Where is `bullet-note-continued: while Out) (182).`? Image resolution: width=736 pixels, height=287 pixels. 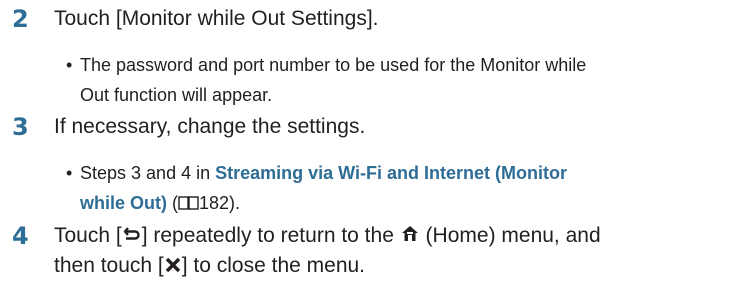 bullet-note-continued: while Out) (182). is located at coordinates (153, 203).